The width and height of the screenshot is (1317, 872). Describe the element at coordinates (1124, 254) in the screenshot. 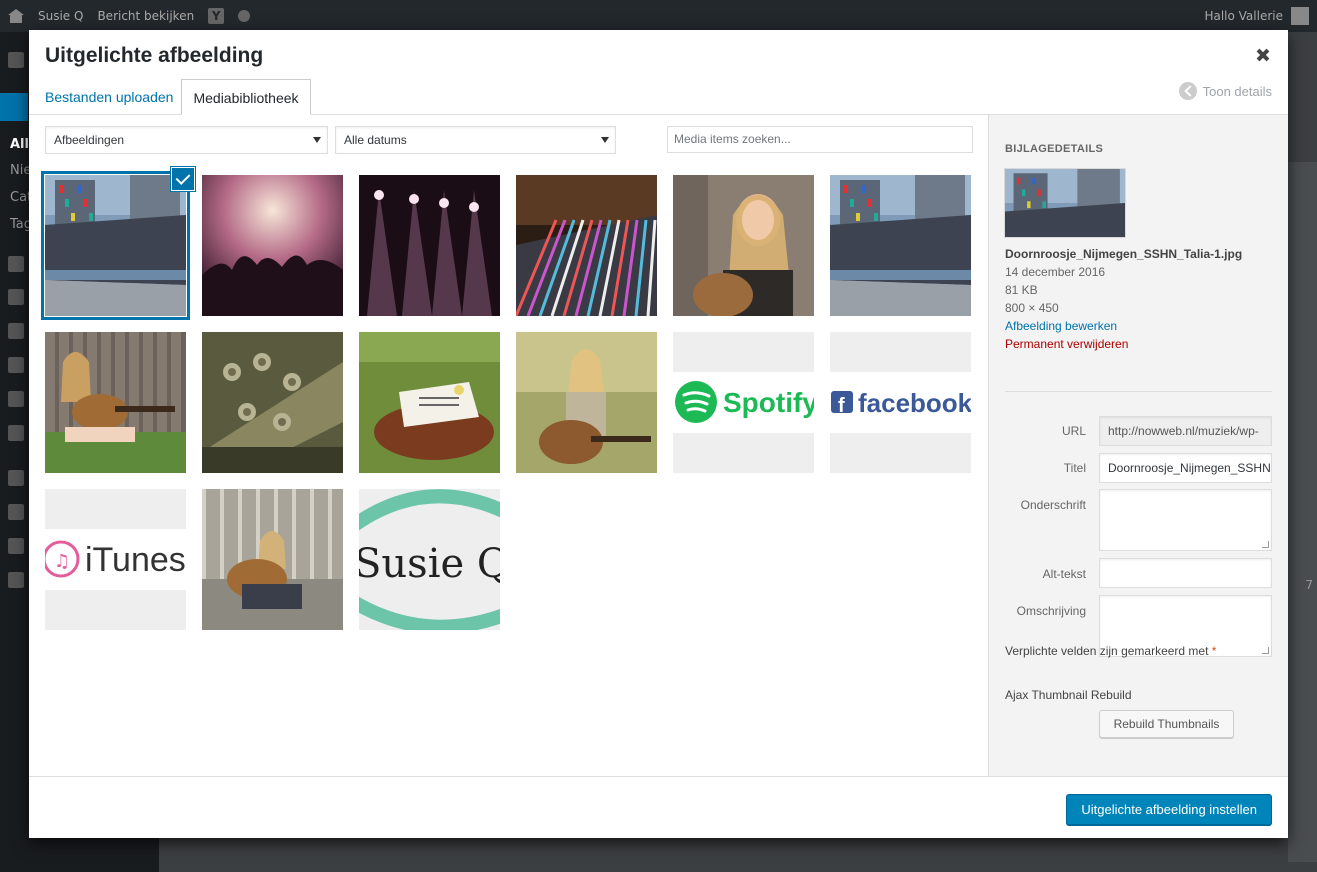

I see `details-filename: Doornroosje_Nijmegen_SSHN_Talia-1.jpg` at that location.